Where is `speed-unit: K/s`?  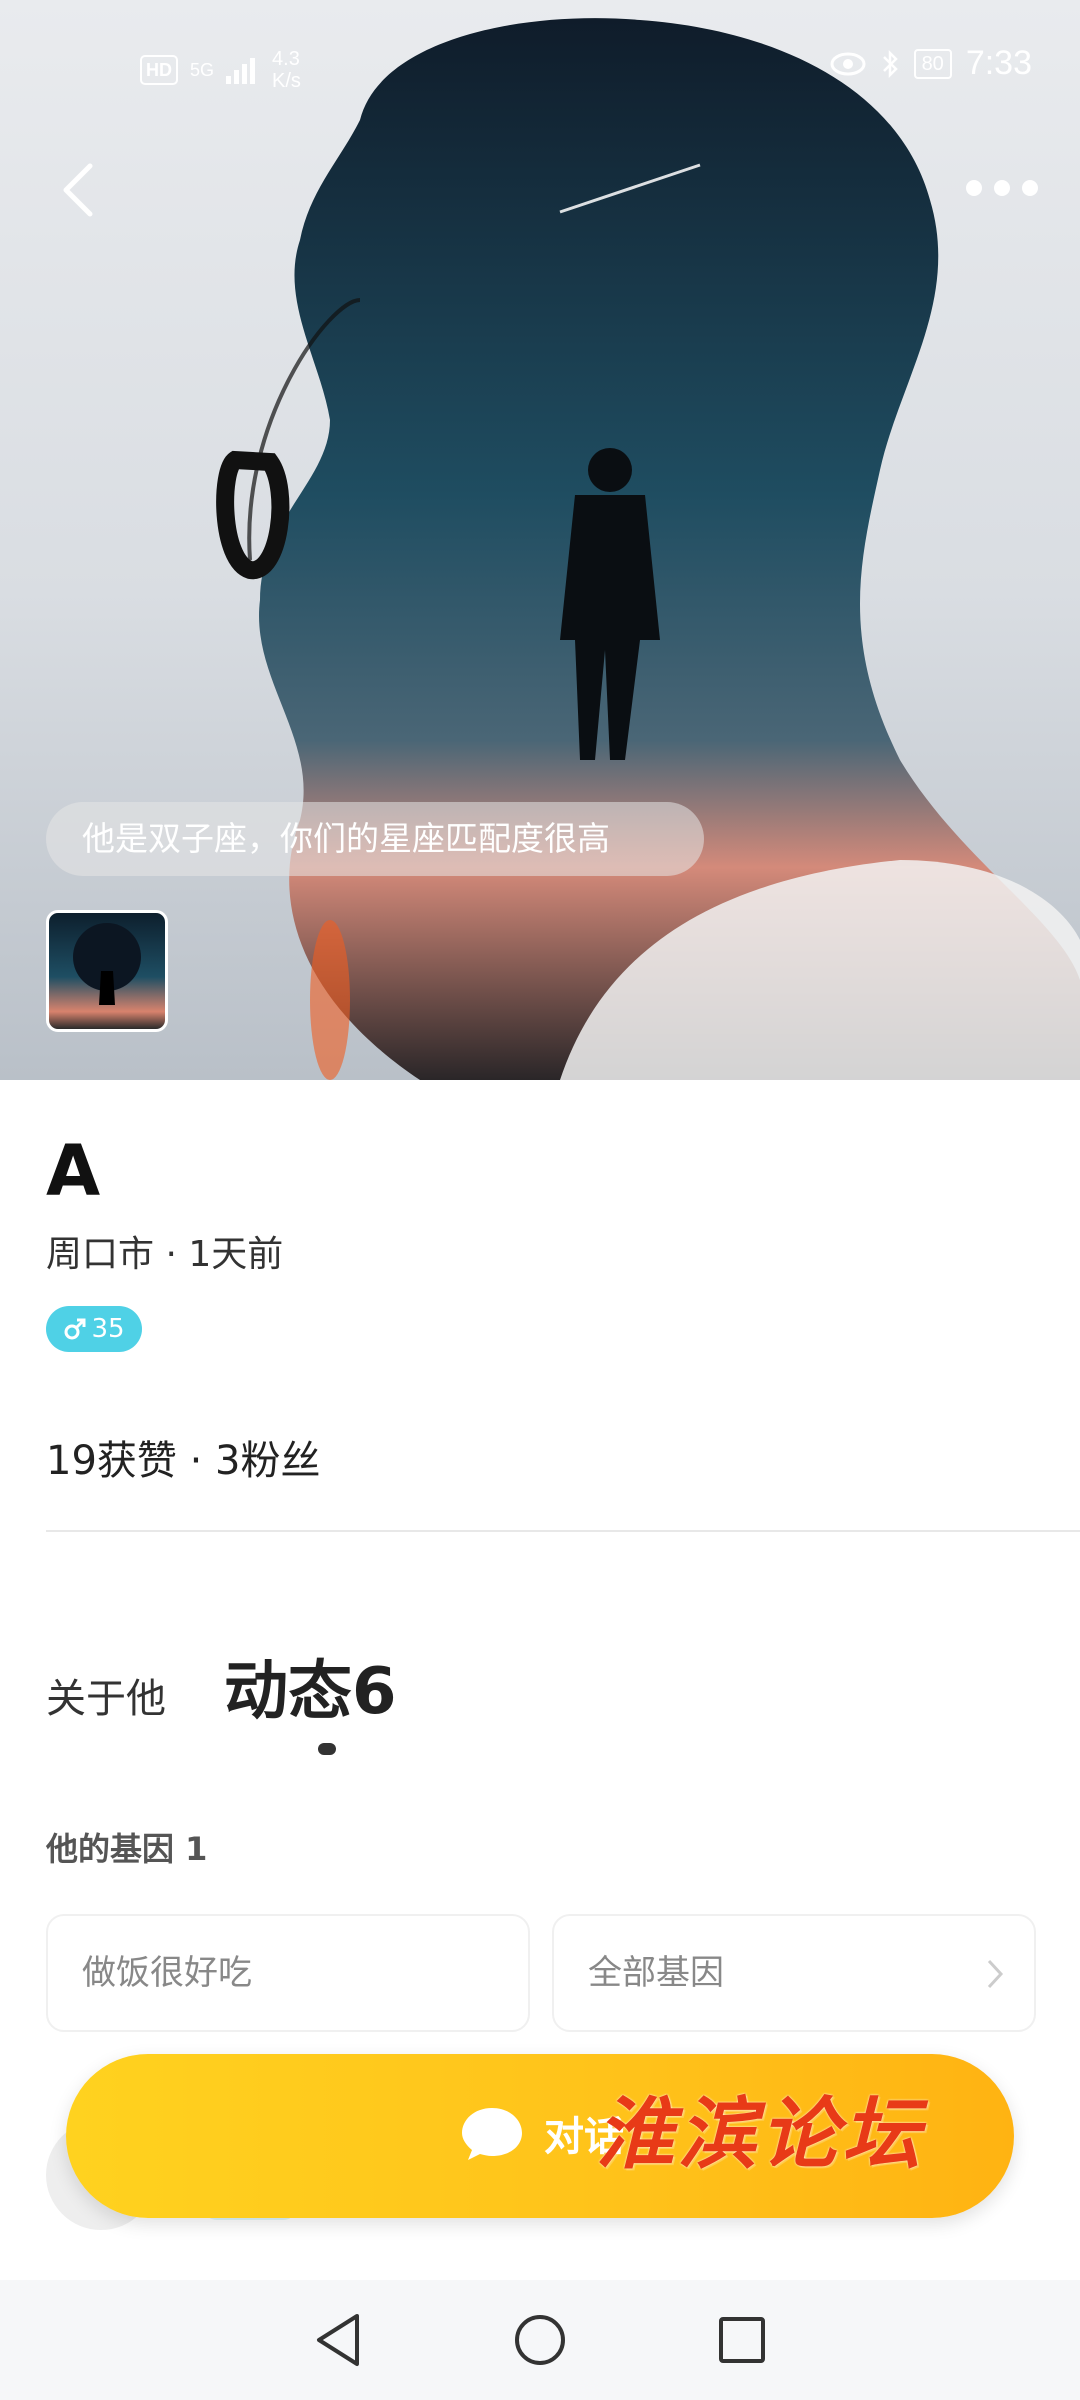
speed-unit: K/s is located at coordinates (286, 81).